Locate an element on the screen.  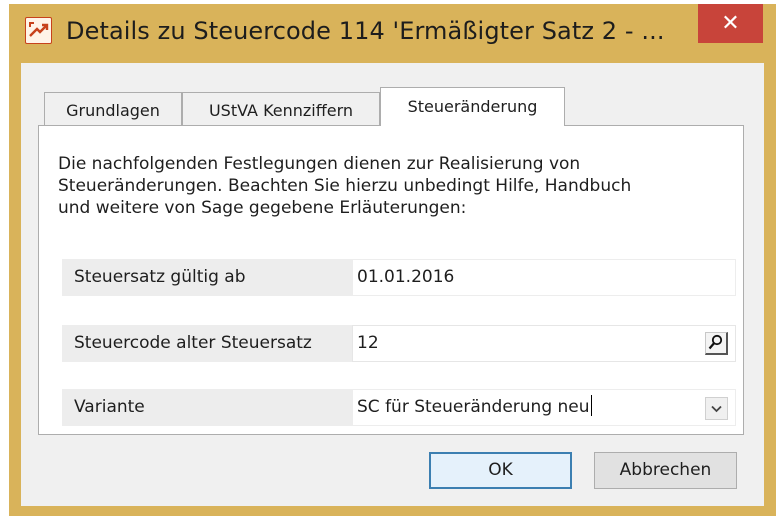
close-button: ✕ is located at coordinates (730, 23).